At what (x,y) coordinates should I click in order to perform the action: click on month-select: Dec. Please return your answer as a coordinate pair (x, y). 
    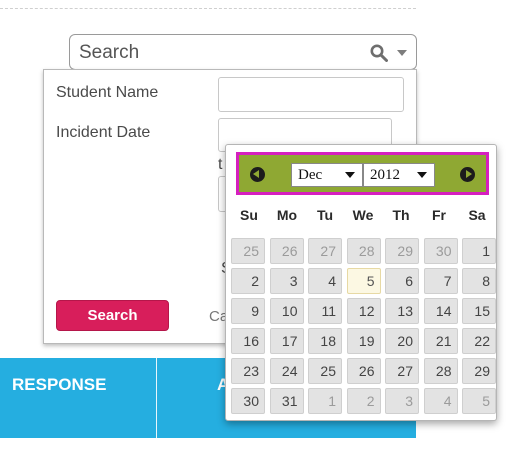
    Looking at the image, I should click on (327, 175).